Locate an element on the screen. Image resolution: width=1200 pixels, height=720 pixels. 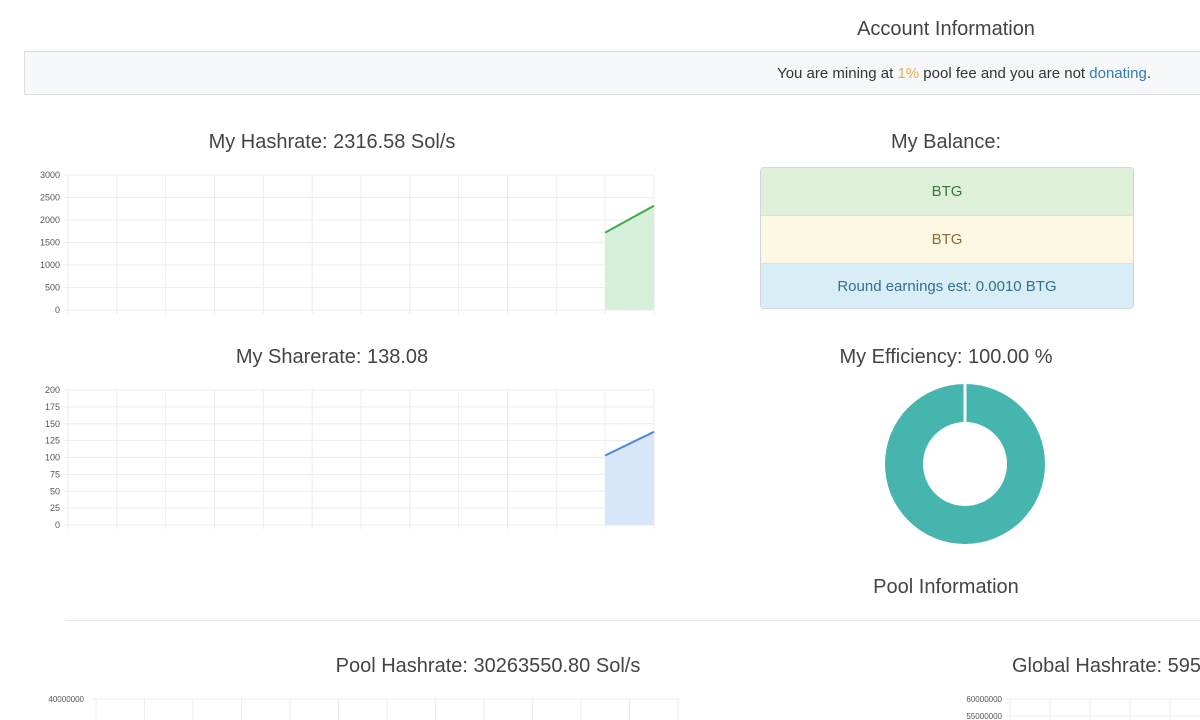
balance-list: BTG BTG Round earnings est: 0.0010 BTG is located at coordinates (947, 238).